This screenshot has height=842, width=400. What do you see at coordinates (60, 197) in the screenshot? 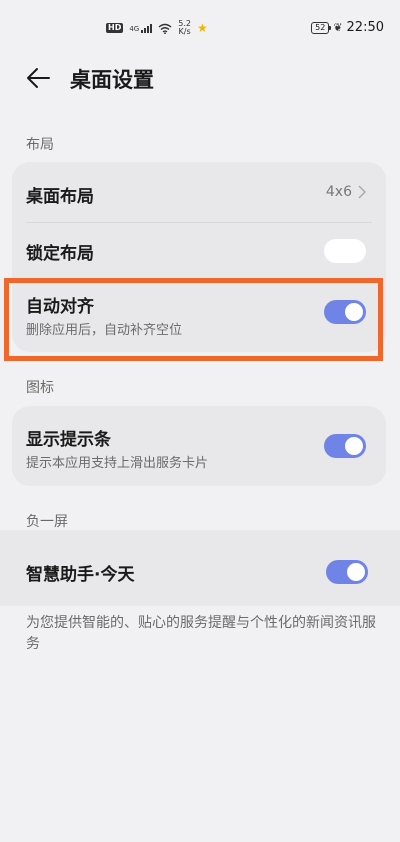
I see `desktop-layout-title: 桌面布局` at bounding box center [60, 197].